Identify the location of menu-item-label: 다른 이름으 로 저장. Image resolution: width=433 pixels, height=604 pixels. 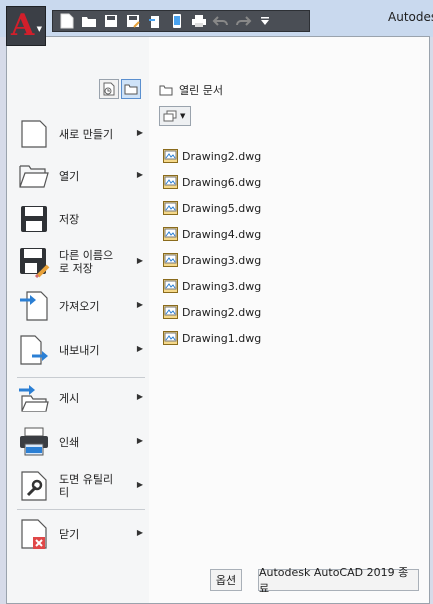
(86, 262).